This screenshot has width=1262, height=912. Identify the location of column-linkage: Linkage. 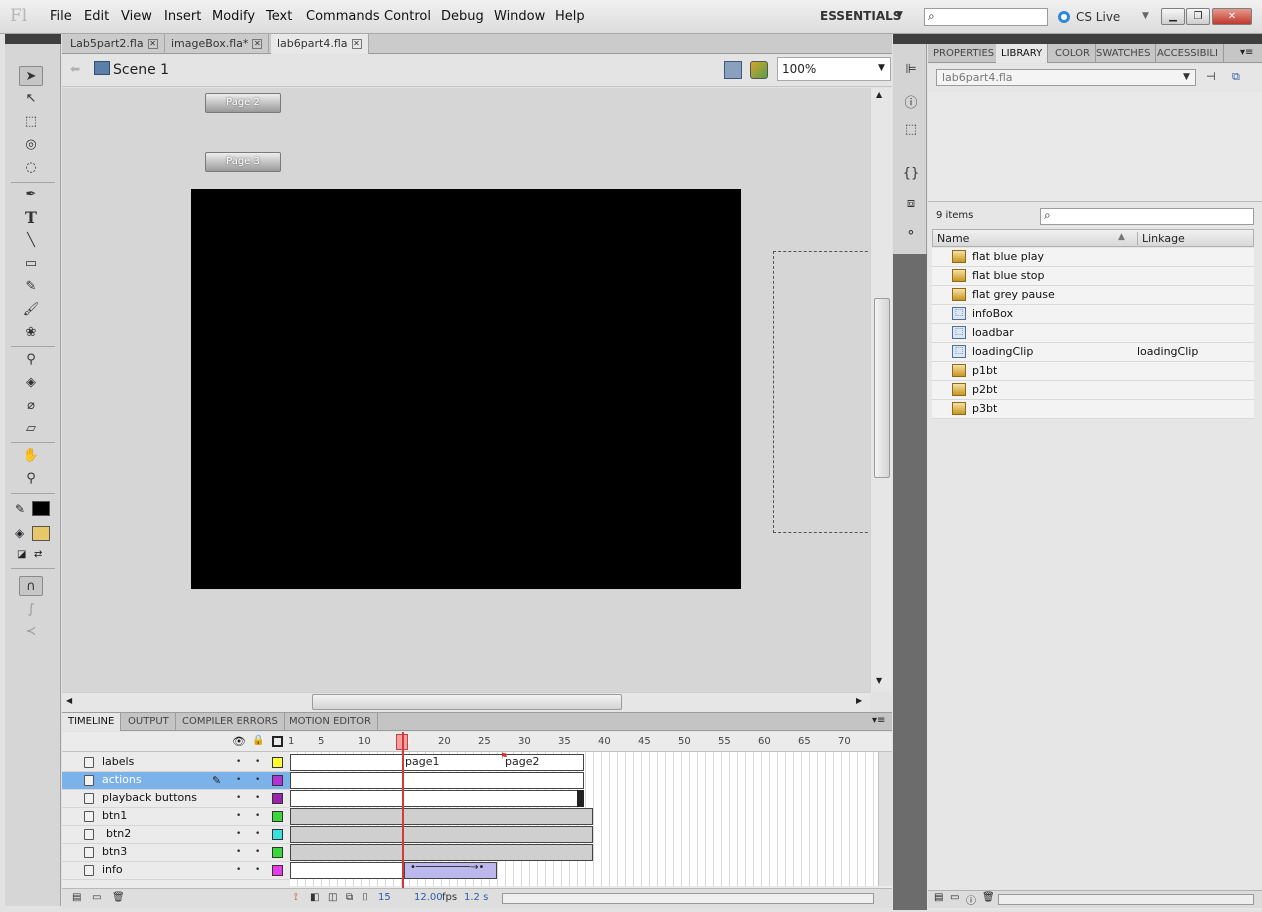
(1161, 238).